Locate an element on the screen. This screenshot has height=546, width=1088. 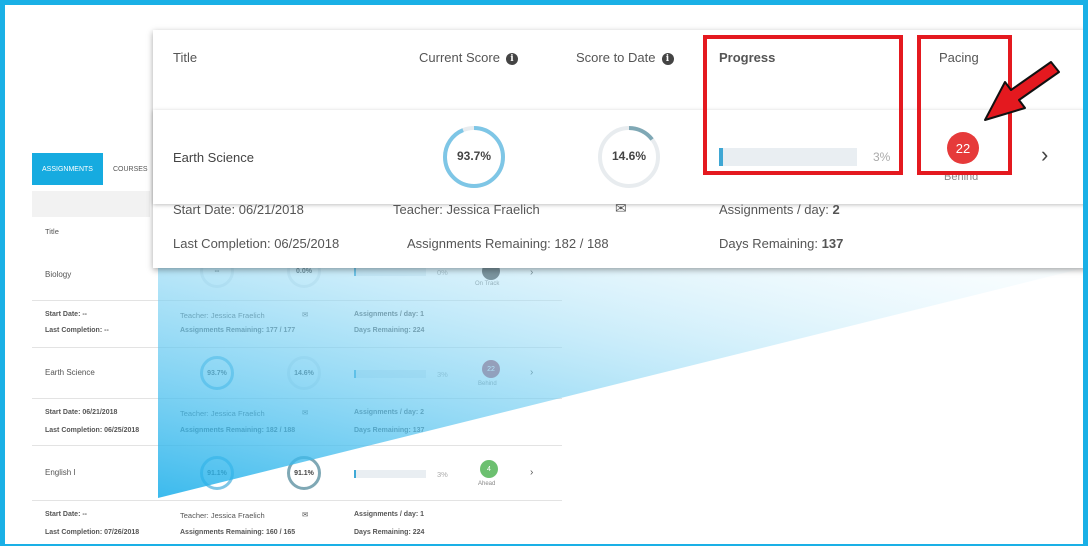
pacing-value: 22 is located at coordinates (491, 369).